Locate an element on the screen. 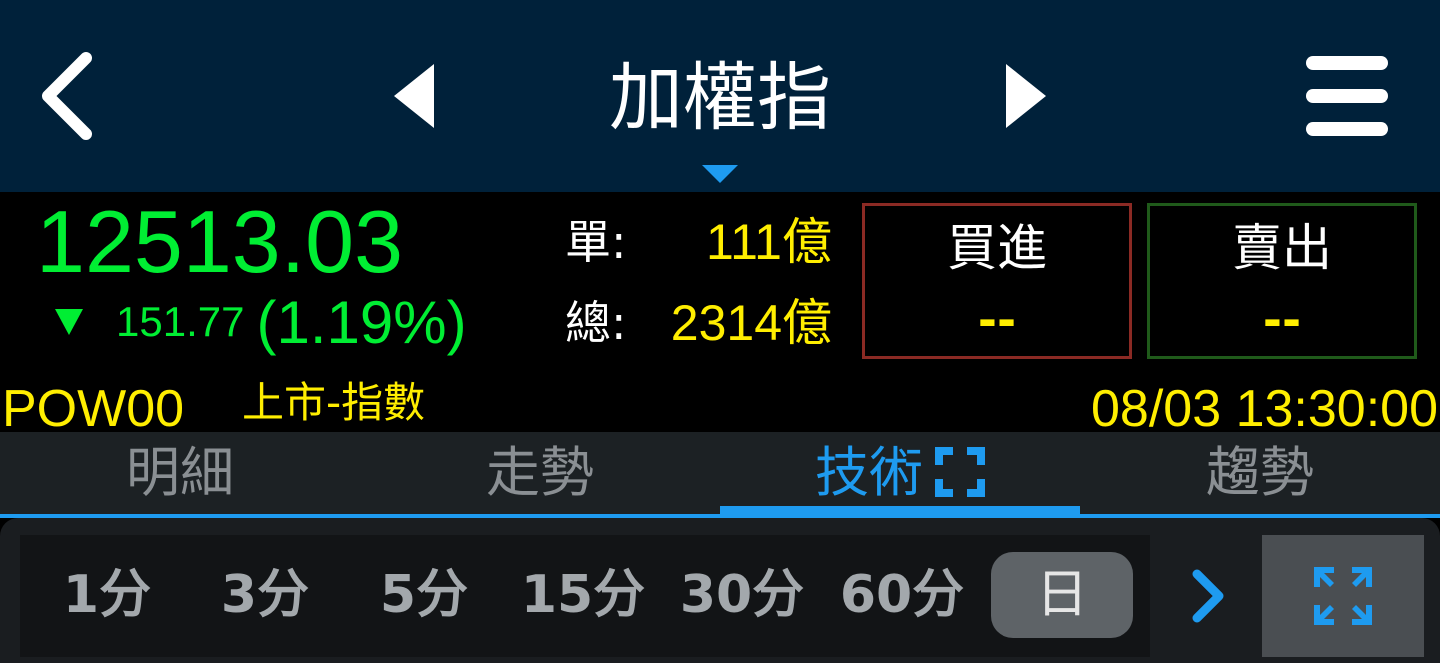 This screenshot has width=1440, height=663. period-scroll-right-button is located at coordinates (1208, 596).